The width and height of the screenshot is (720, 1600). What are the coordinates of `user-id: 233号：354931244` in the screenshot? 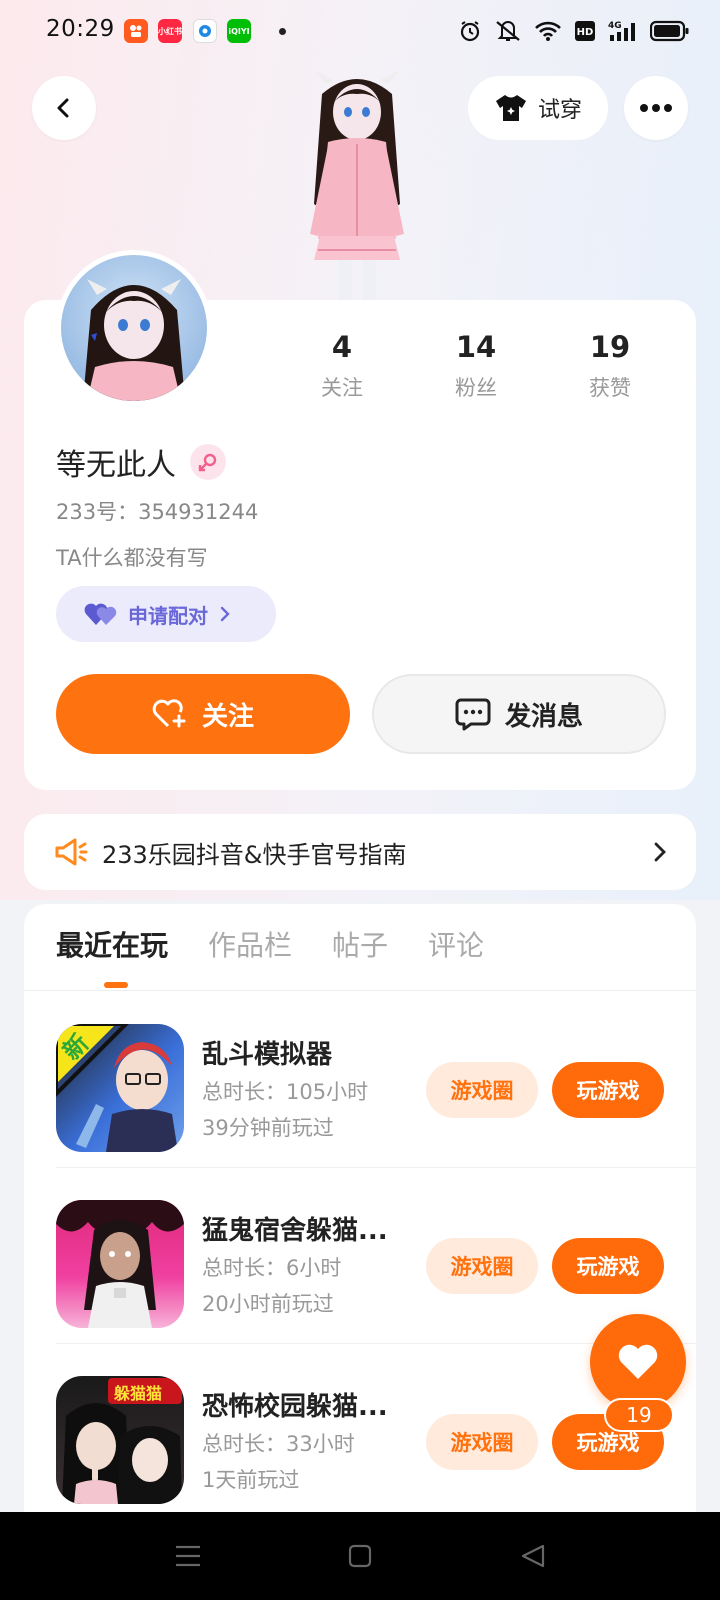 It's located at (157, 512).